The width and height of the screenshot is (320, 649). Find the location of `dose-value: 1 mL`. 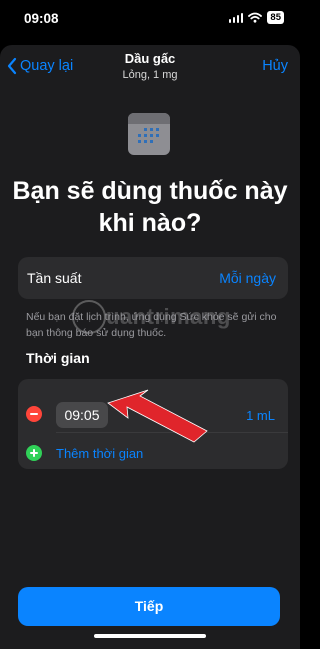

dose-value: 1 mL is located at coordinates (260, 415).